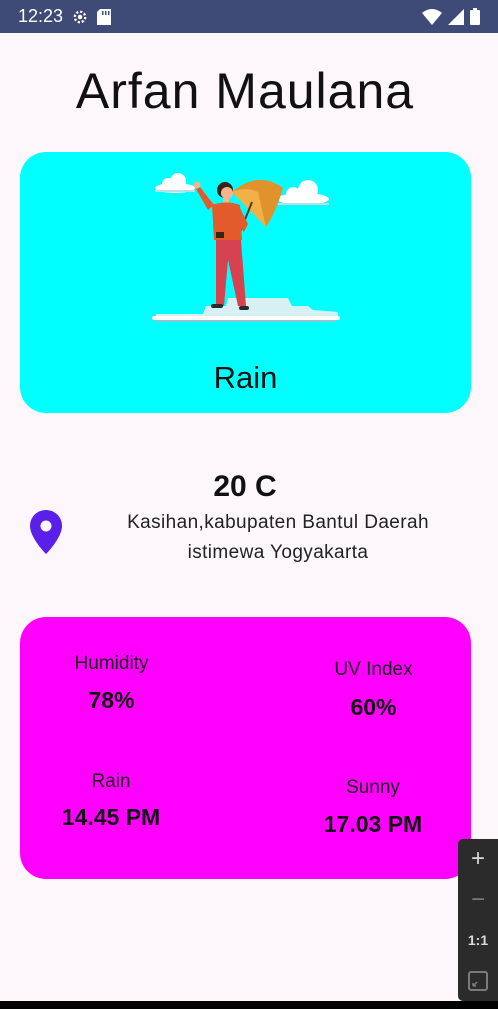 The height and width of the screenshot is (1009, 498). Describe the element at coordinates (111, 781) in the screenshot. I see `rain-label: Rain` at that location.